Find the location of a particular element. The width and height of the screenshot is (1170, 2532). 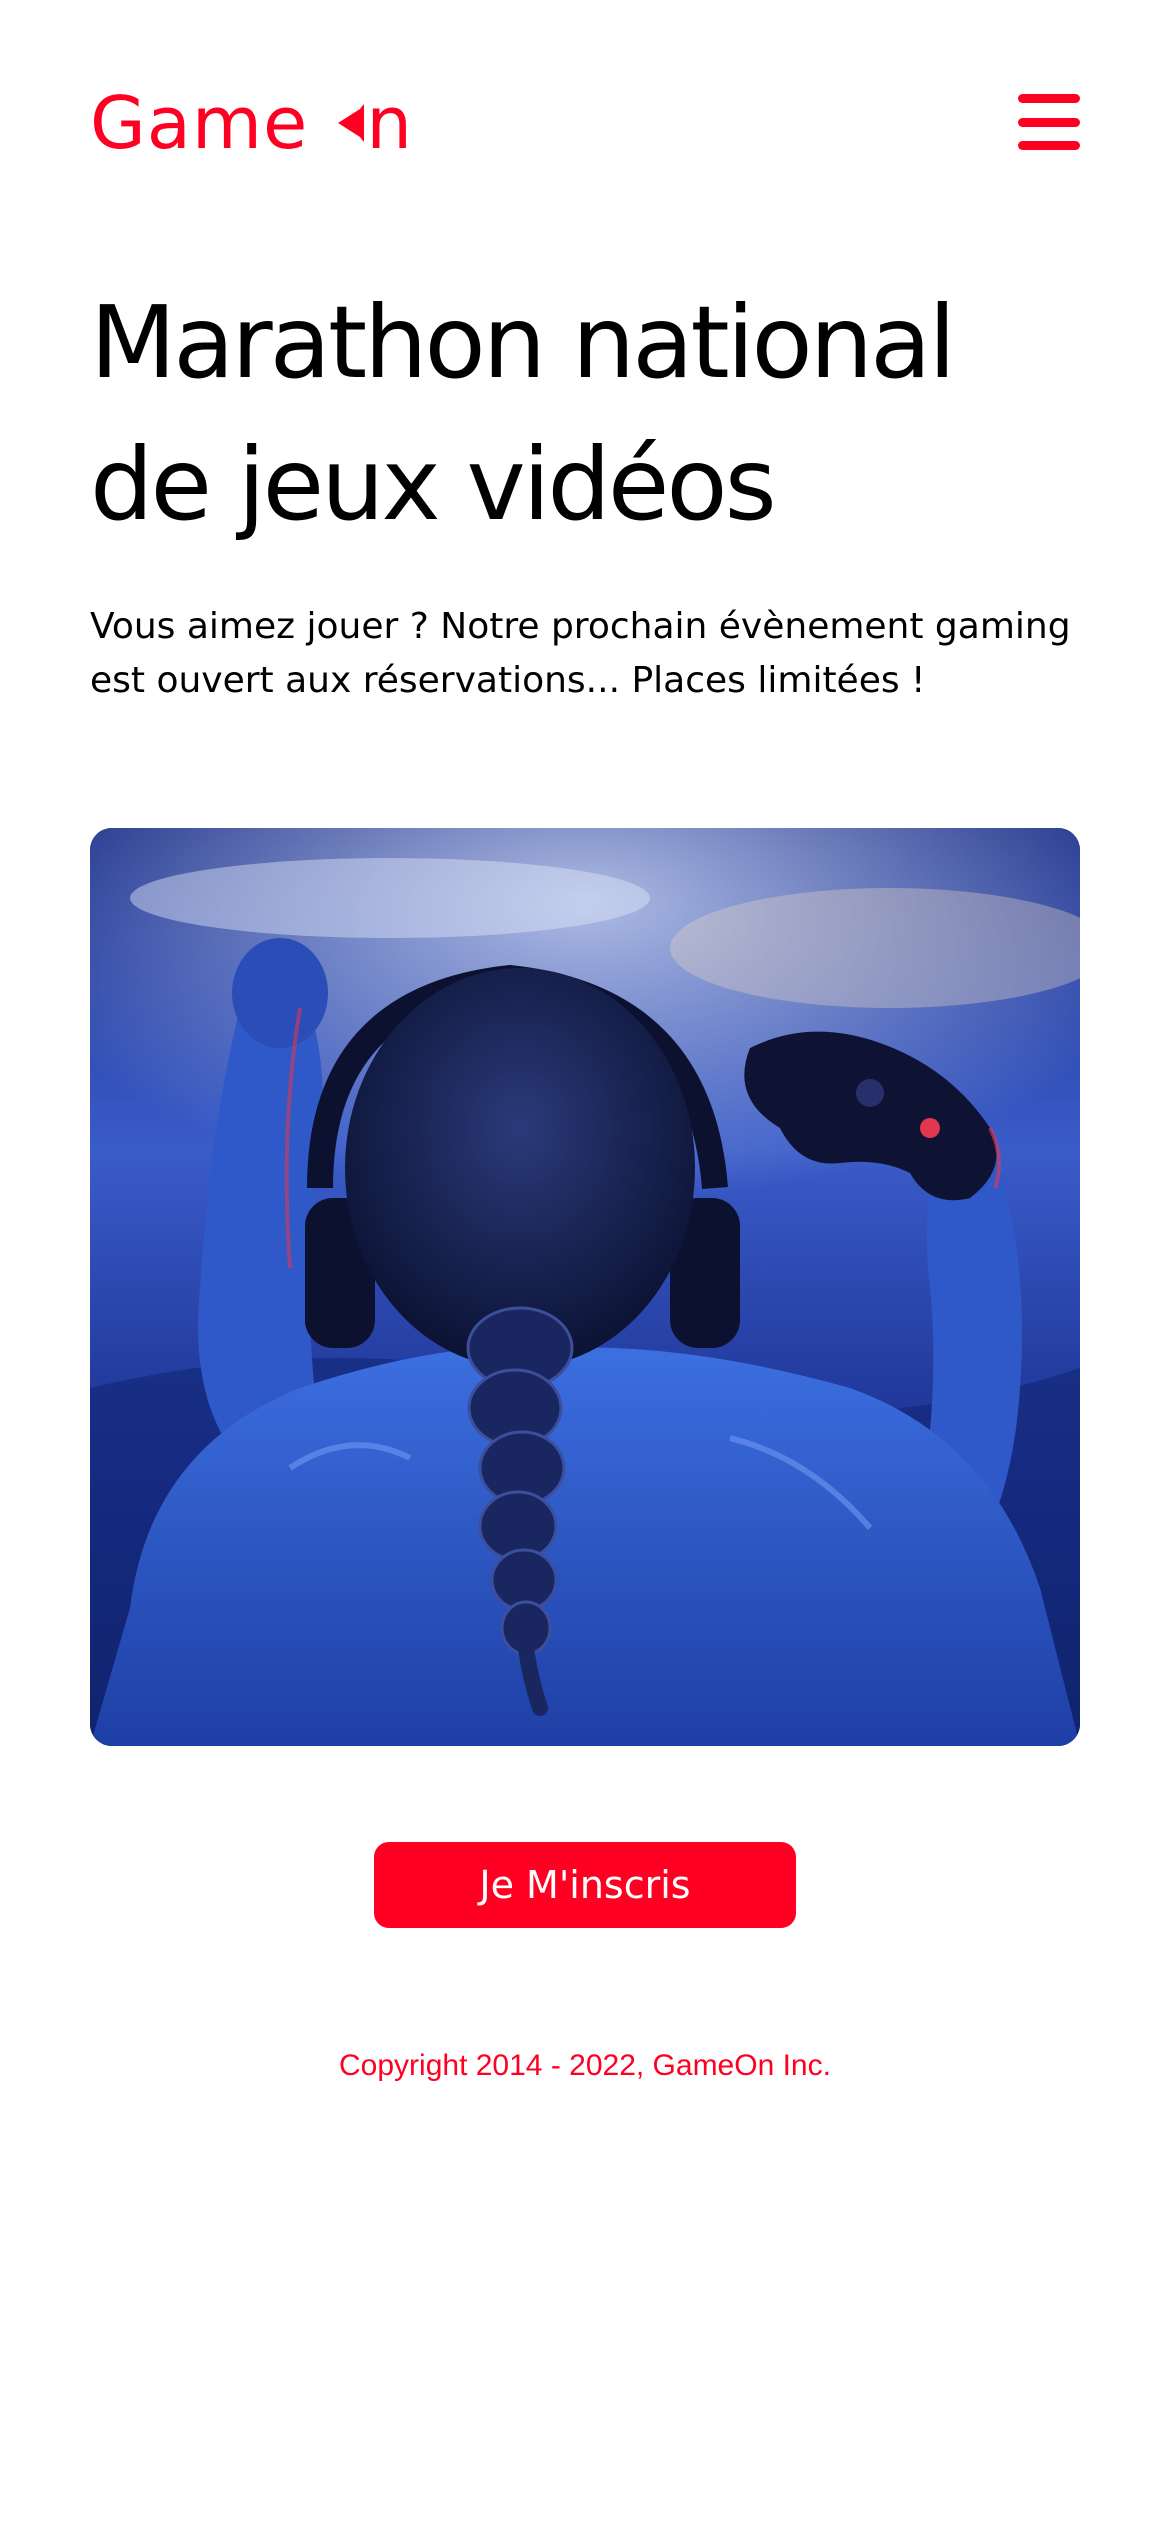

copyright-footer: Copyright 2014 - 2022, GameOn Inc. is located at coordinates (585, 2065).